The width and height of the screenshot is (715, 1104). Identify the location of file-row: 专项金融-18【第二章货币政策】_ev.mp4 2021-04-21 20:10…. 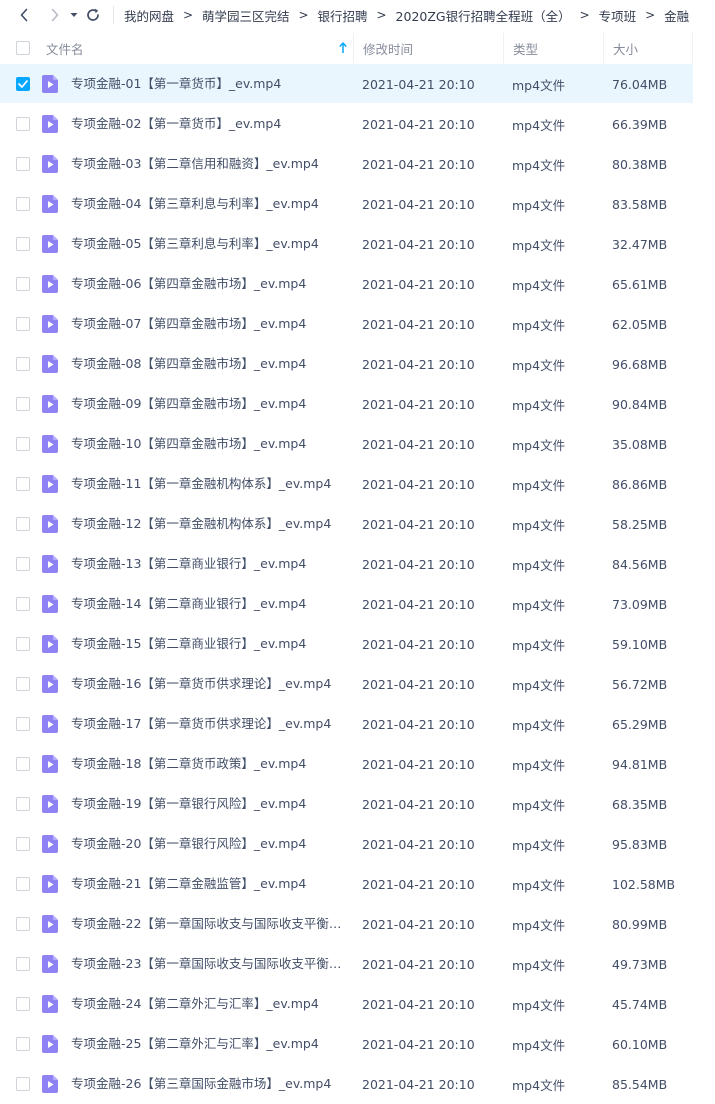
(357, 764).